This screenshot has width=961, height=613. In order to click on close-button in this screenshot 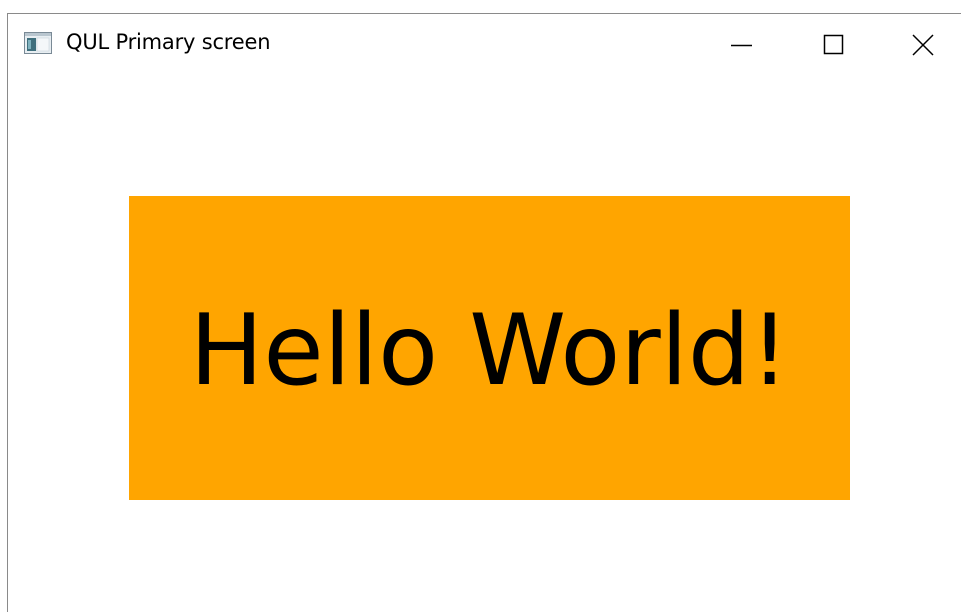, I will do `click(919, 45)`.